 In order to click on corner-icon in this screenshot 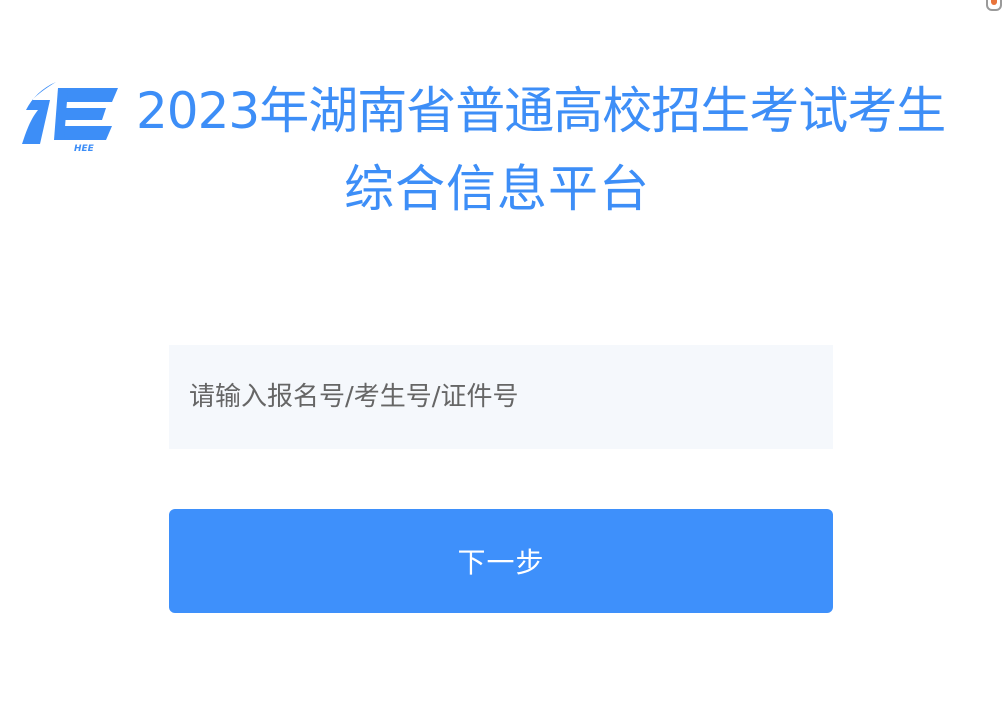, I will do `click(994, 5)`.